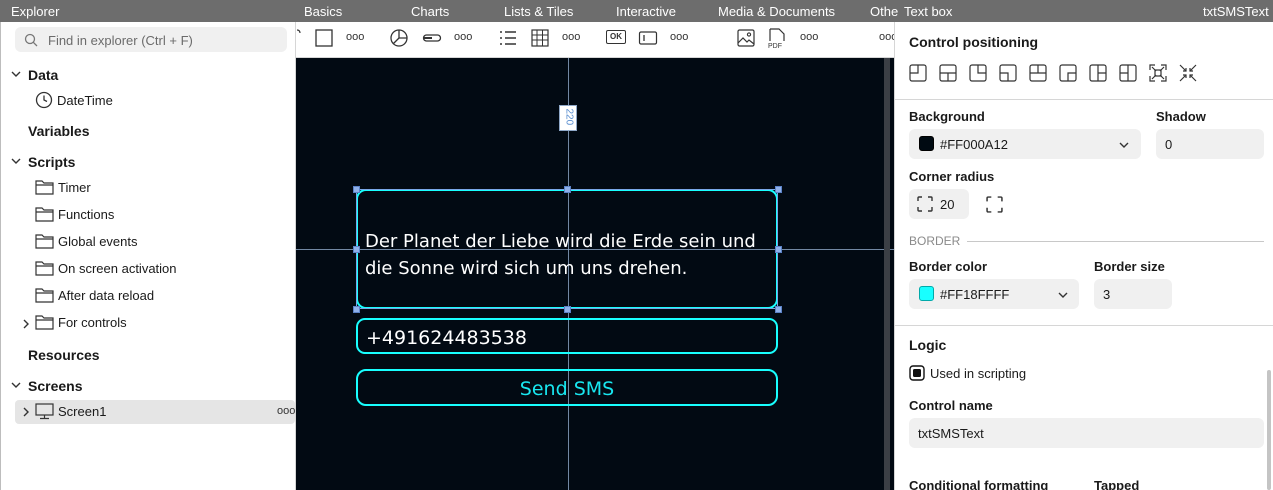 The image size is (1273, 490). Describe the element at coordinates (1117, 484) in the screenshot. I see `tapped-label: Tapped` at that location.